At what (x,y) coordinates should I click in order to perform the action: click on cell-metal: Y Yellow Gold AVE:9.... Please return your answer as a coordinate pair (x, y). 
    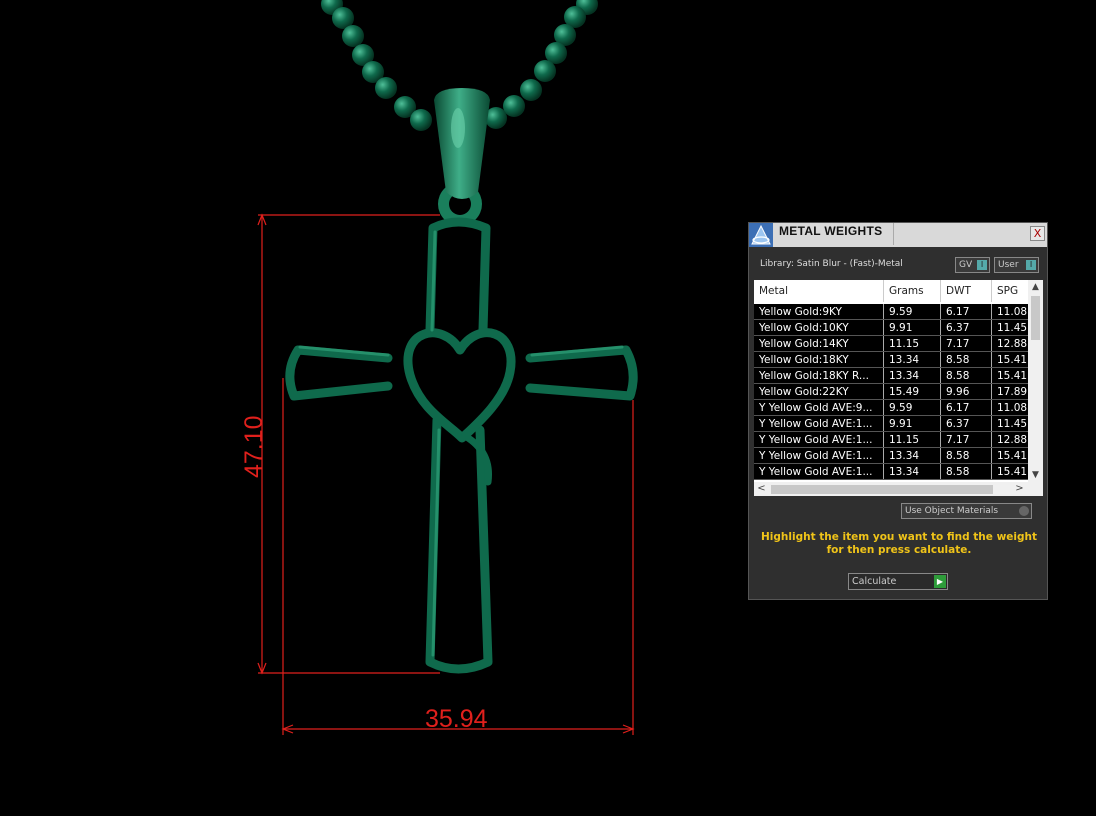
    Looking at the image, I should click on (819, 407).